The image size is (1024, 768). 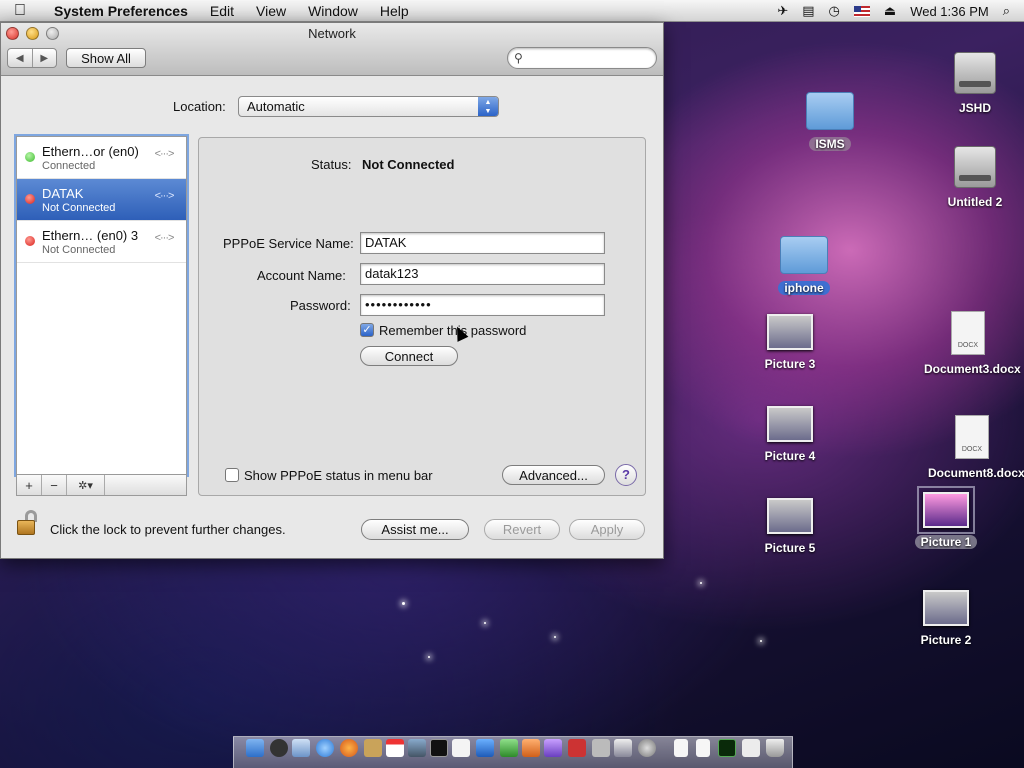 I want to click on window-title: Network, so click(x=332, y=33).